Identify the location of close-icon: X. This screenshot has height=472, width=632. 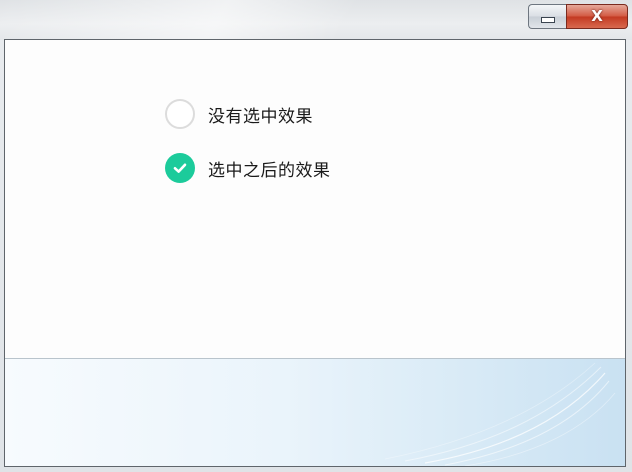
(597, 16).